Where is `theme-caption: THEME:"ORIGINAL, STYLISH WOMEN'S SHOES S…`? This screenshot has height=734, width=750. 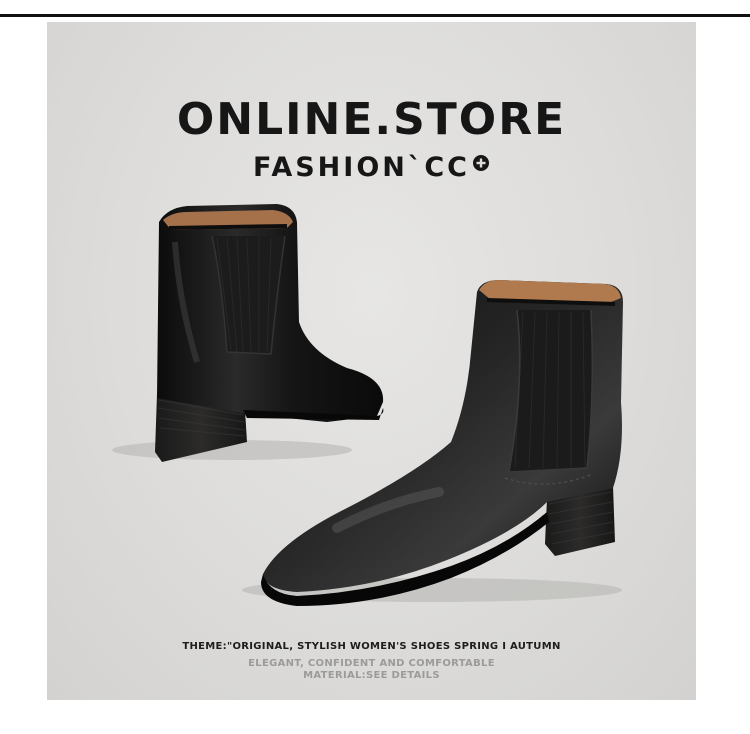 theme-caption: THEME:"ORIGINAL, STYLISH WOMEN'S SHOES S… is located at coordinates (371, 646).